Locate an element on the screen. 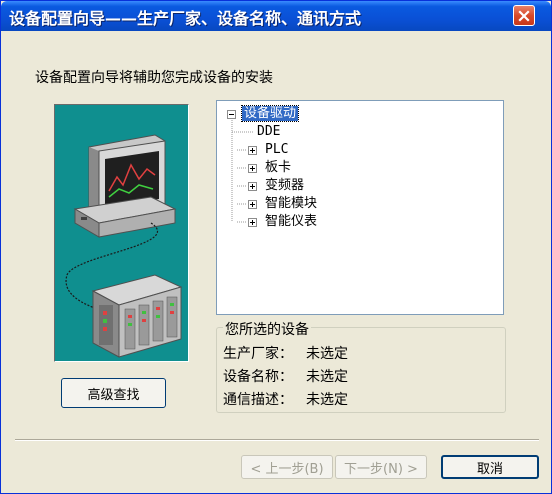  manufacturer-label: 生产厂家： is located at coordinates (258, 354).